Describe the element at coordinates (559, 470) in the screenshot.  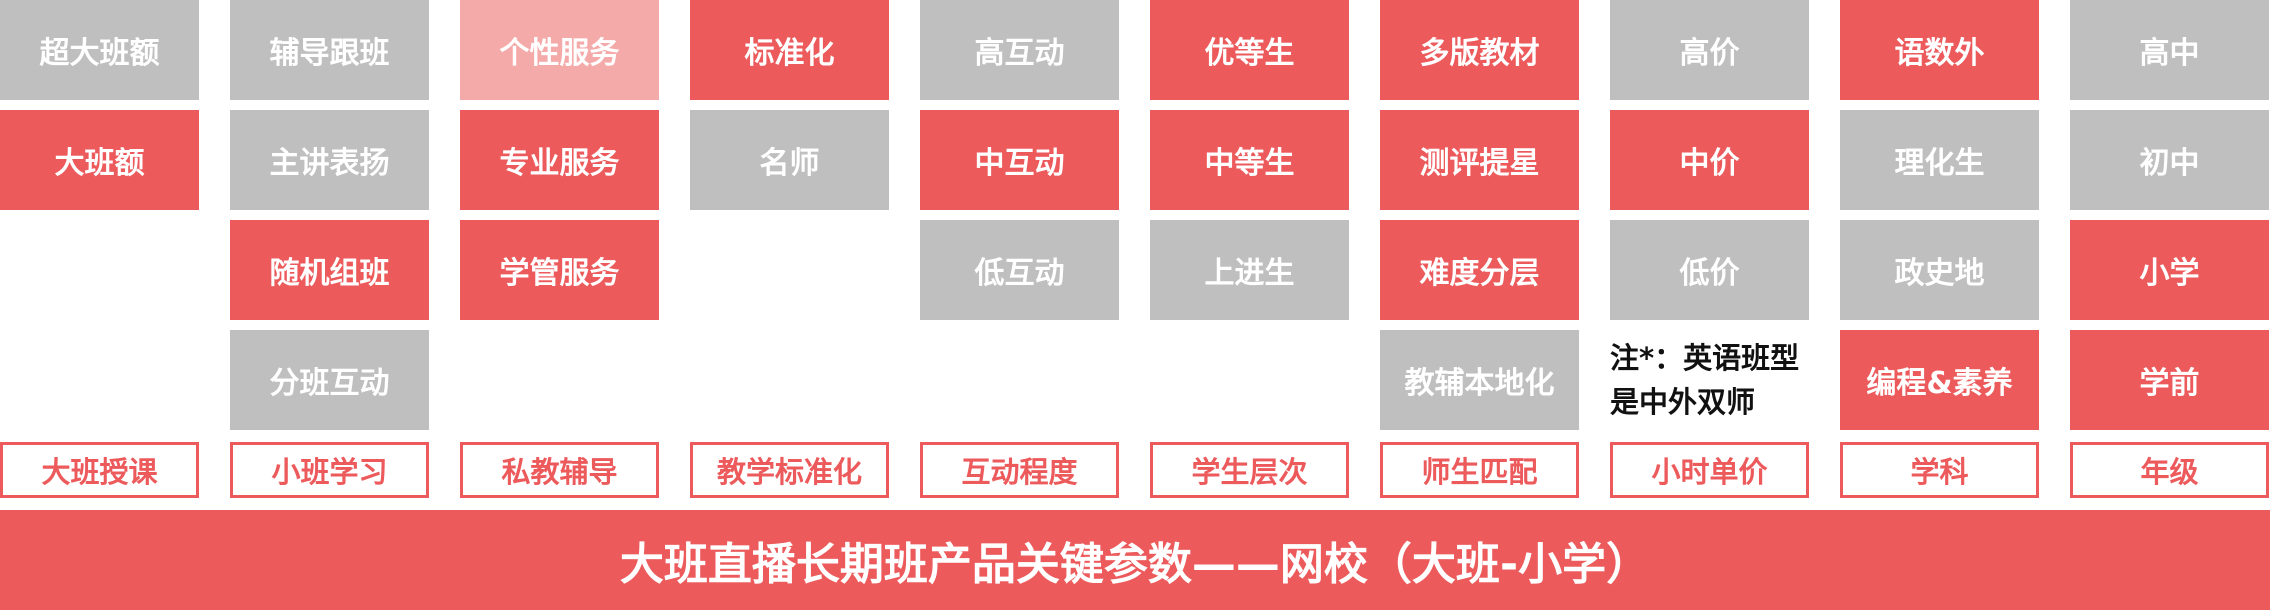
I see `column-label: 私教辅导` at that location.